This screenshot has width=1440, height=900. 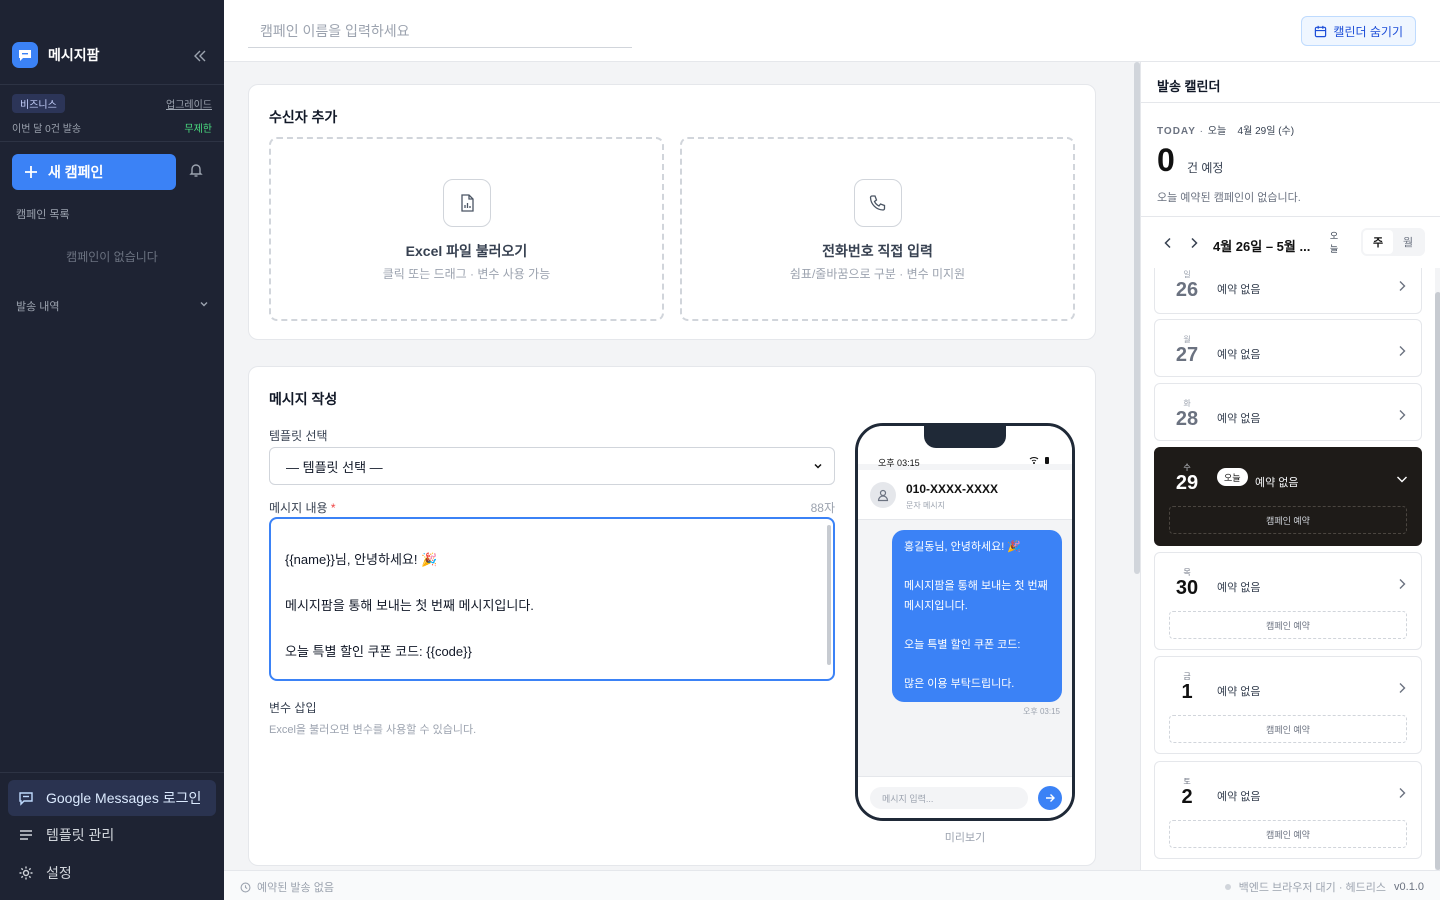 I want to click on plan-badge: 비즈니스, so click(x=38, y=103).